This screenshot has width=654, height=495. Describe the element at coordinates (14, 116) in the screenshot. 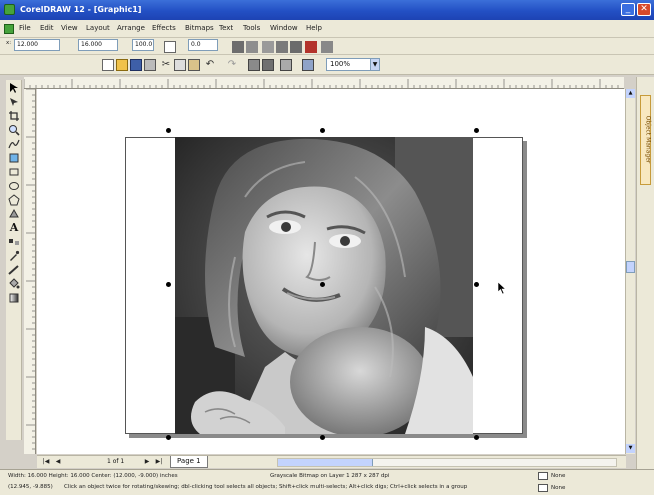

I see `crop-tool-icon` at that location.